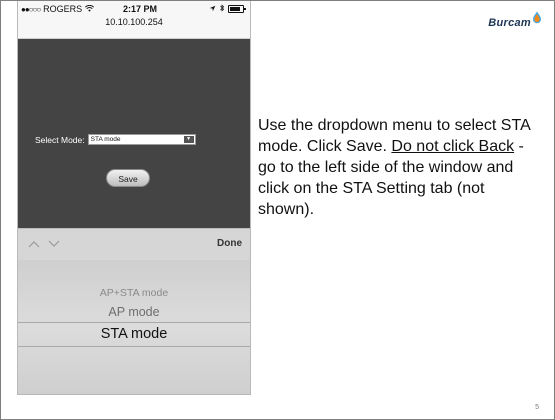 The width and height of the screenshot is (555, 420). What do you see at coordinates (134, 312) in the screenshot?
I see `picker-option-ap: AP mode` at bounding box center [134, 312].